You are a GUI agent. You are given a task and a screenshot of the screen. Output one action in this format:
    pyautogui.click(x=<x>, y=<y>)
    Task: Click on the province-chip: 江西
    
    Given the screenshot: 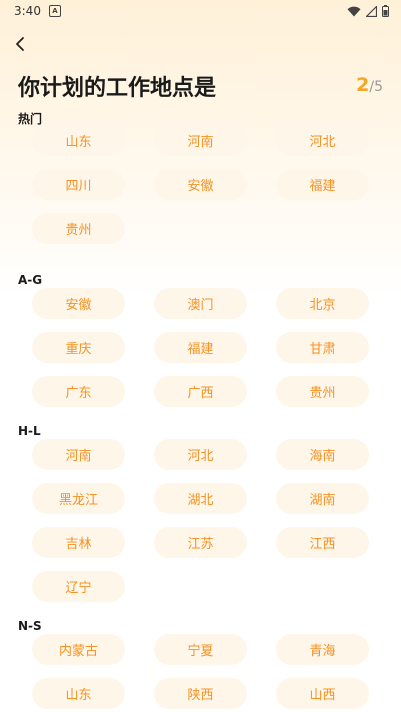 What is the action you would take?
    pyautogui.click(x=322, y=542)
    